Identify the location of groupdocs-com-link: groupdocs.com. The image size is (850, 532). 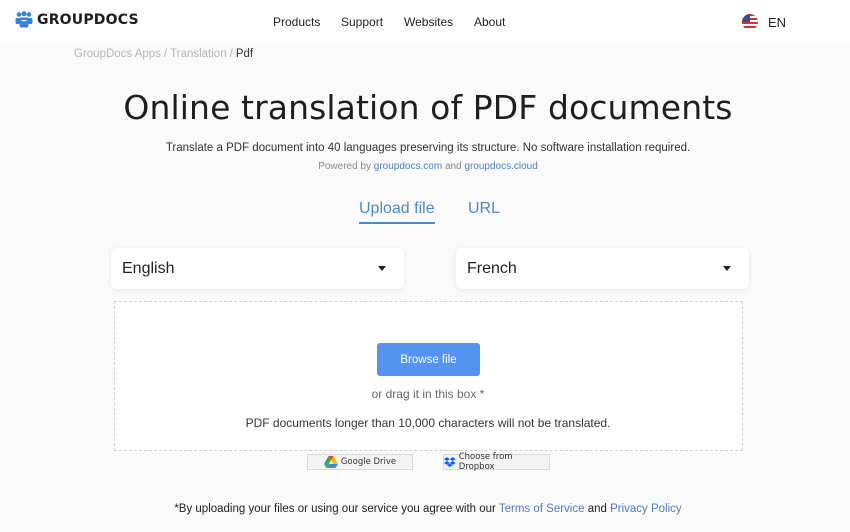
(408, 166).